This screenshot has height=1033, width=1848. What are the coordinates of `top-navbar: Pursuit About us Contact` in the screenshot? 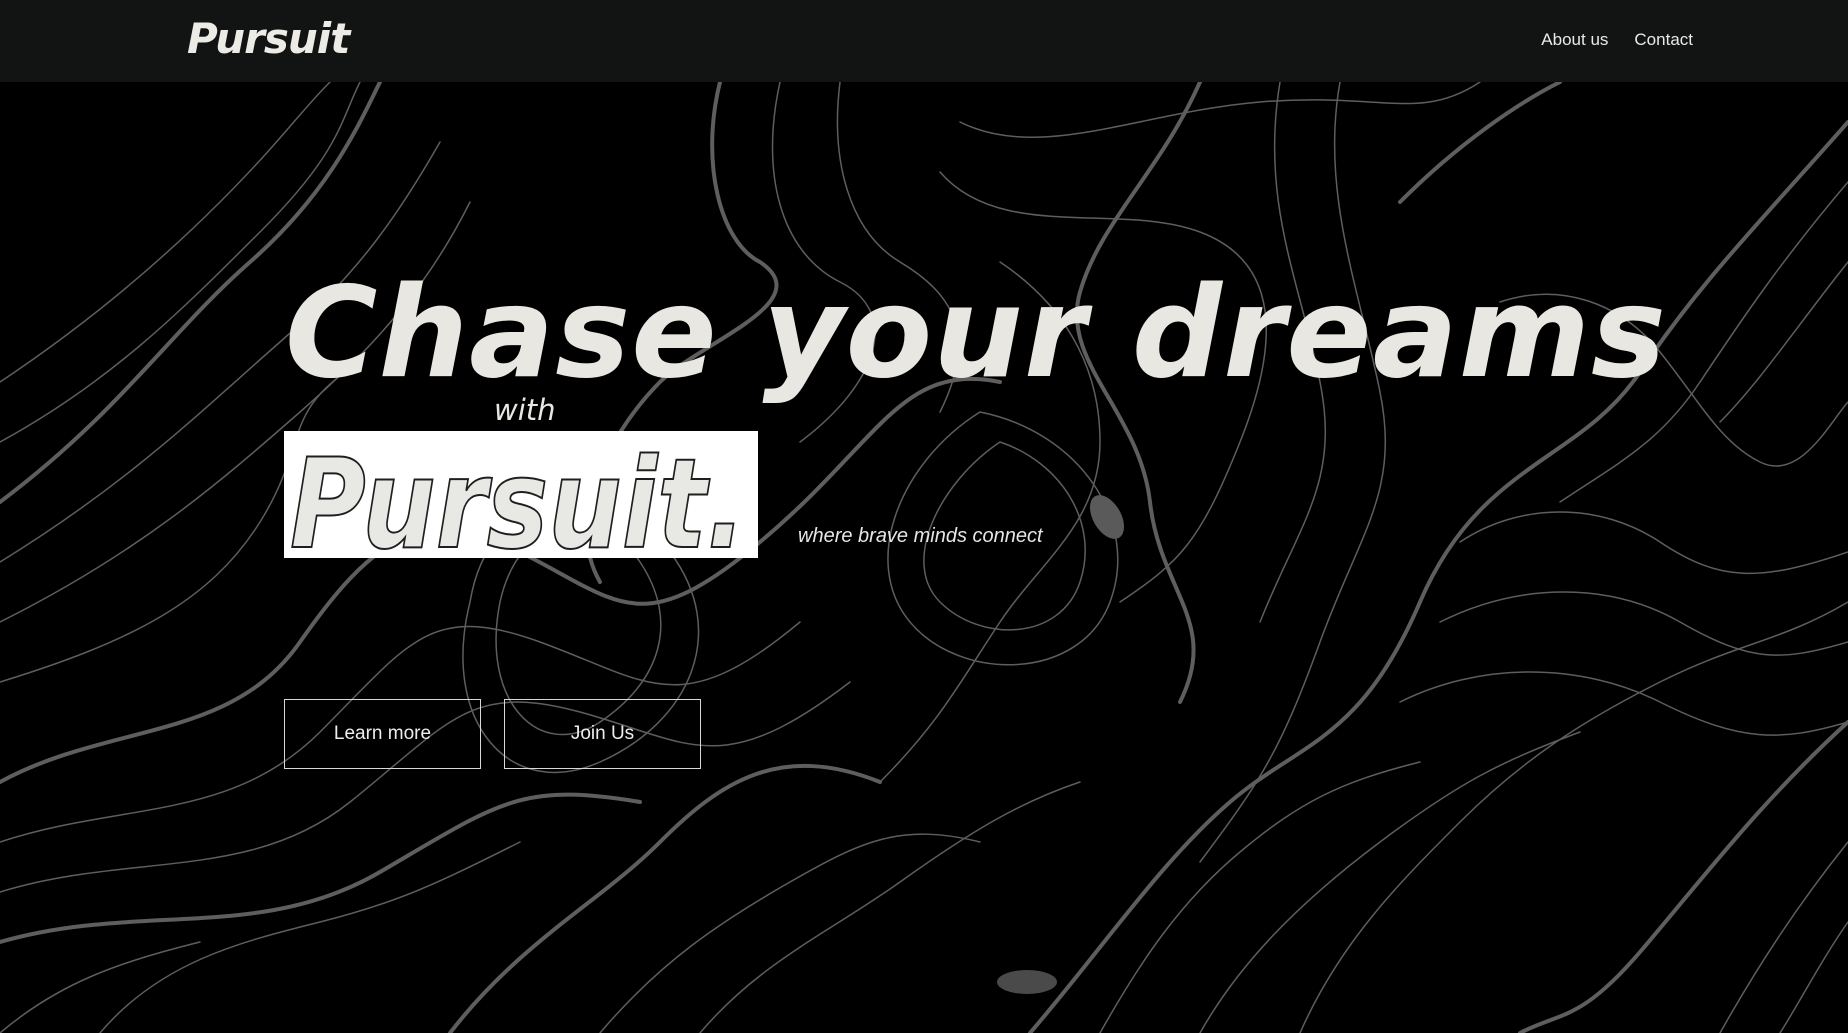 It's located at (924, 41).